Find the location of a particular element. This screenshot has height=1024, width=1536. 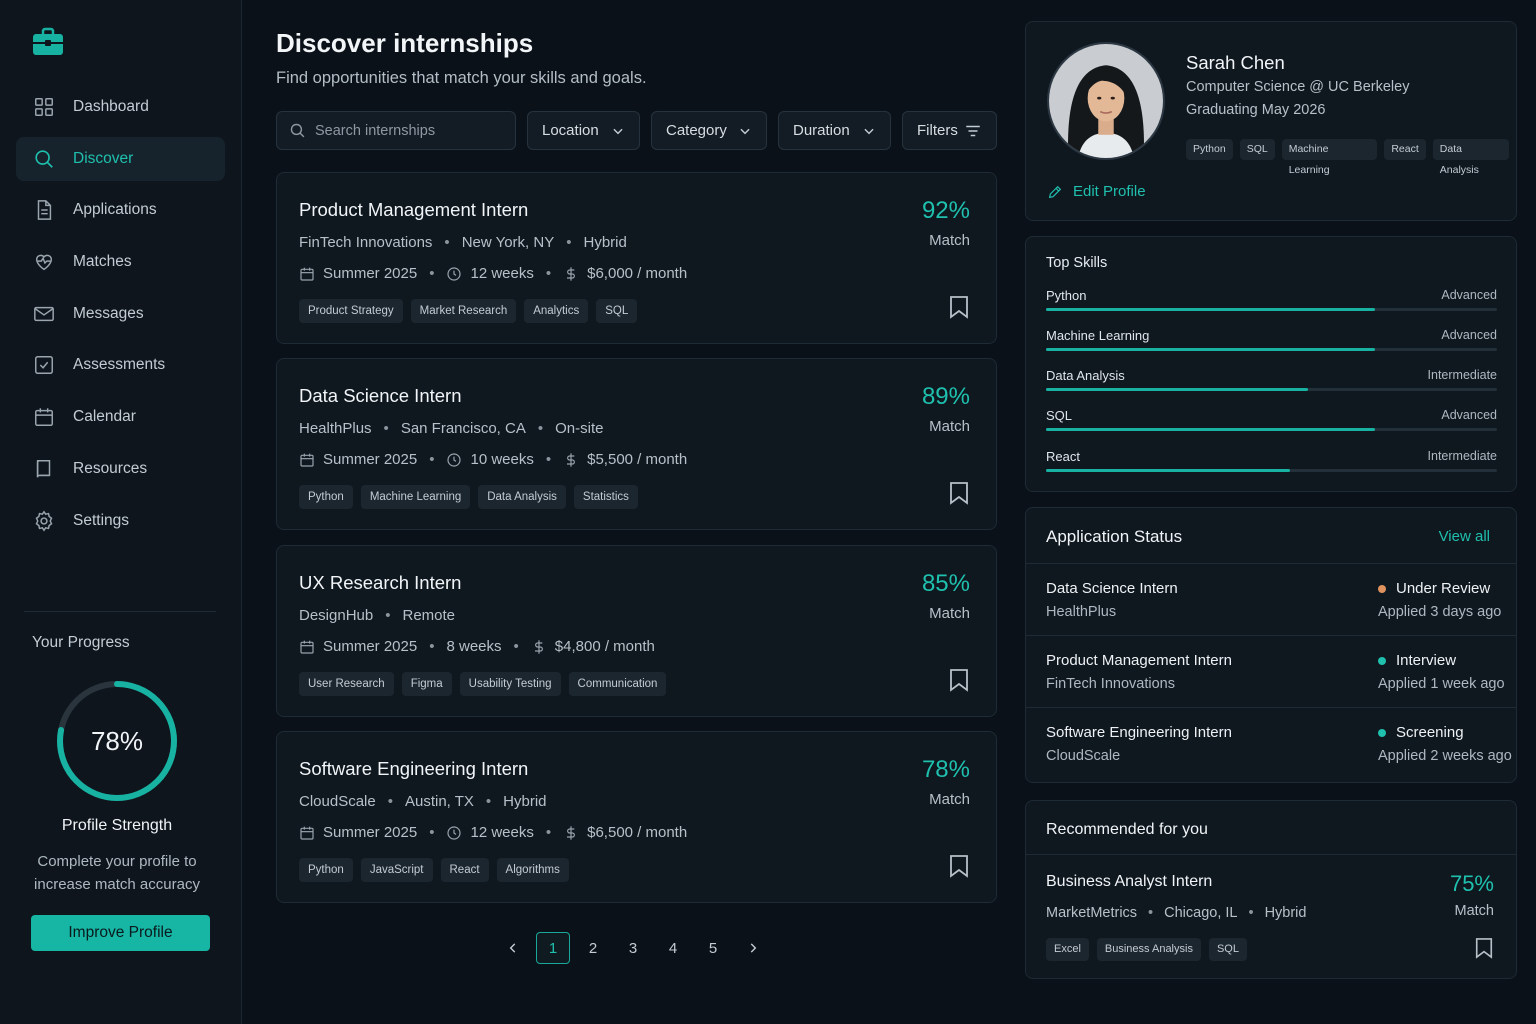

job-pay: $6,000 / month is located at coordinates (637, 273).